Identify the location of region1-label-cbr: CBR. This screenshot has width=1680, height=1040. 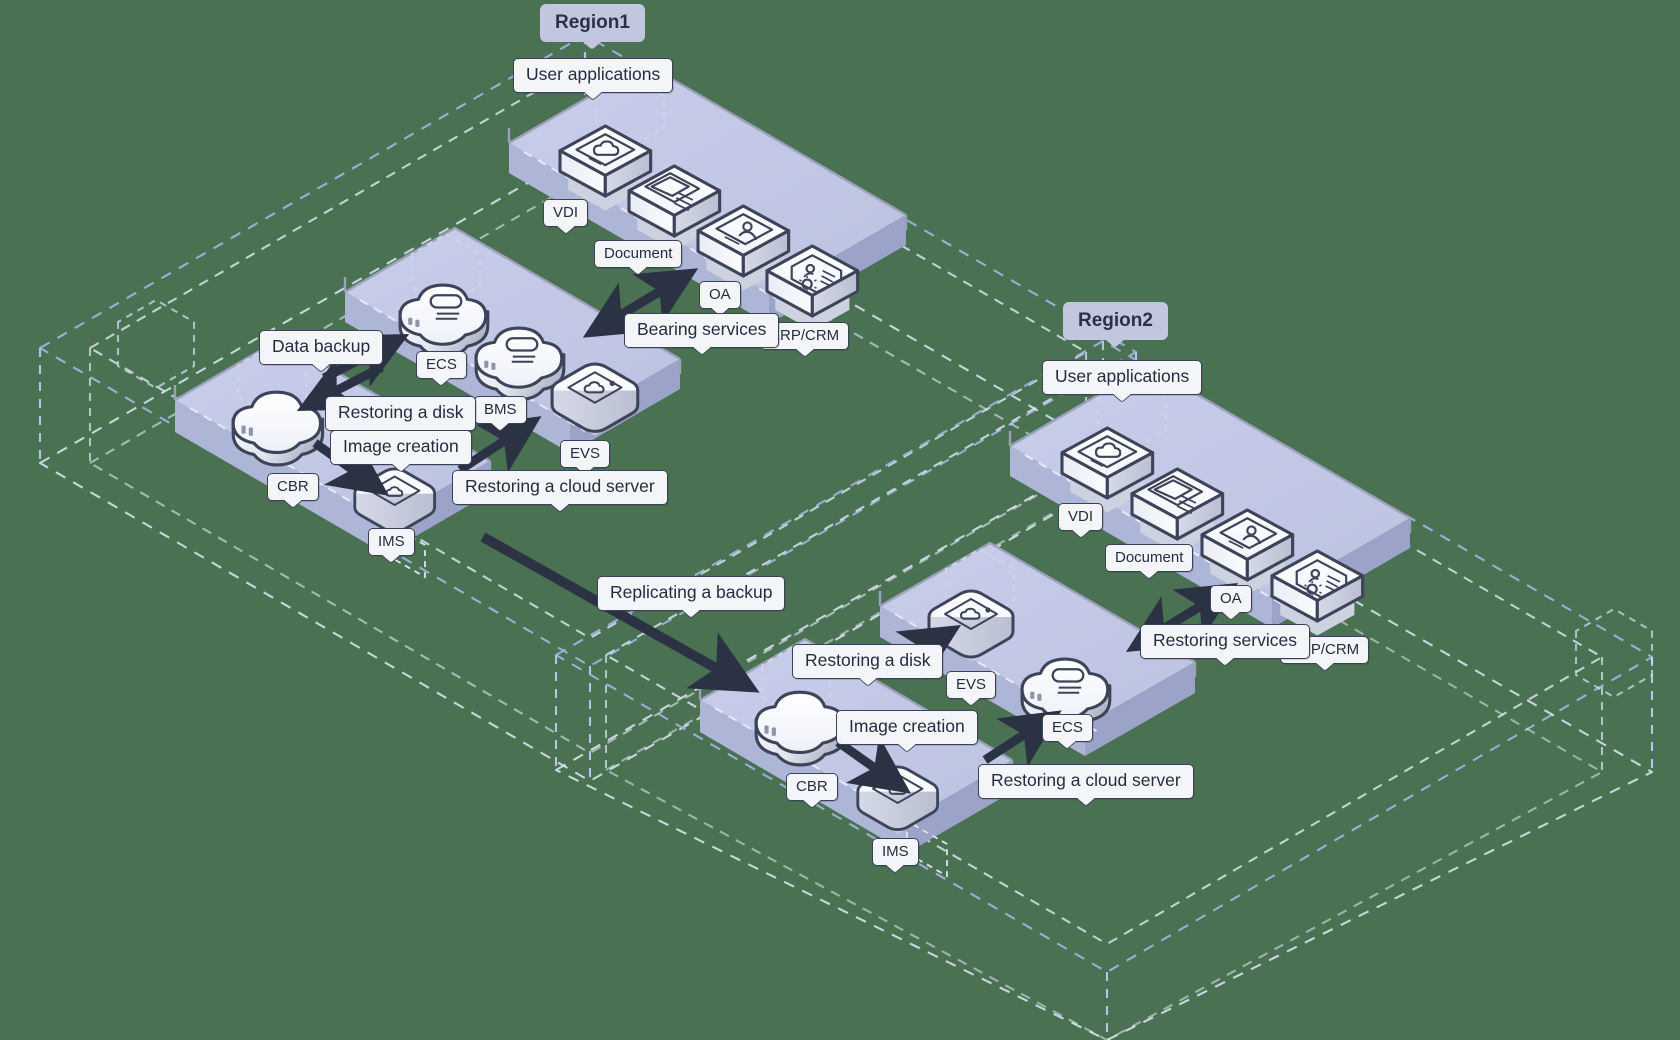
(293, 487).